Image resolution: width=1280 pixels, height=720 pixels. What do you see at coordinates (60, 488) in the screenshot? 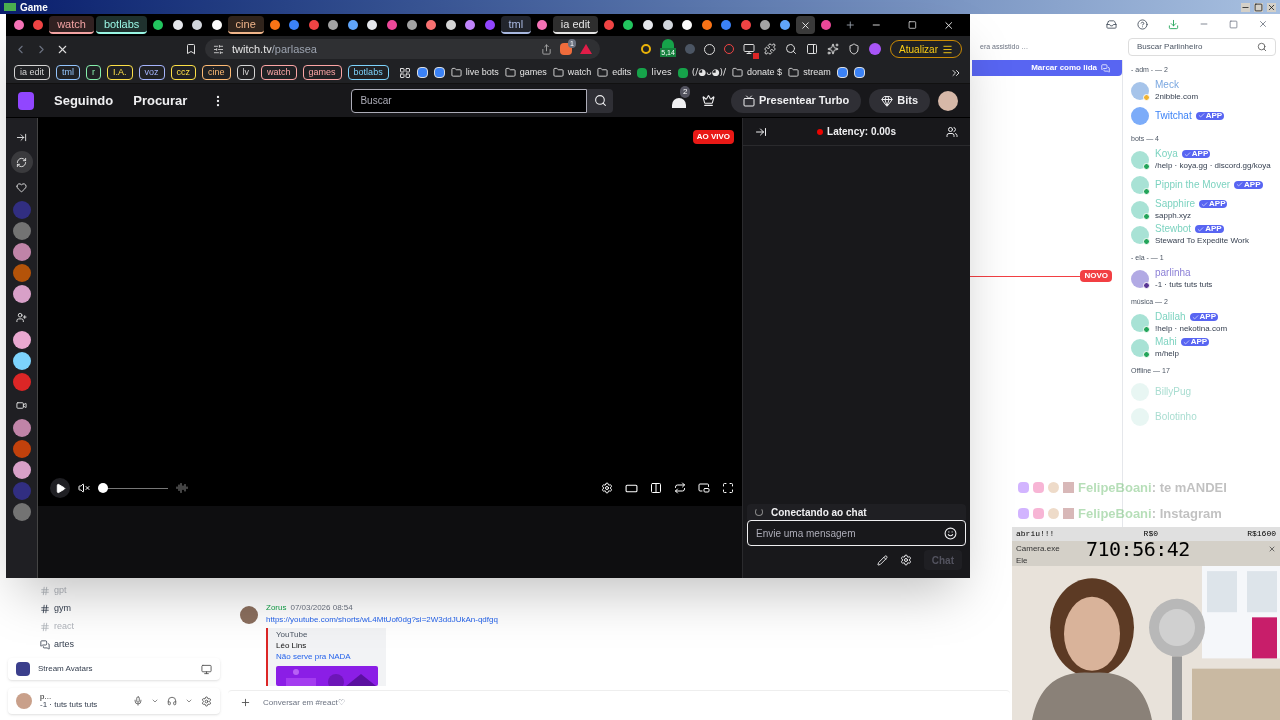
I see `play-button` at bounding box center [60, 488].